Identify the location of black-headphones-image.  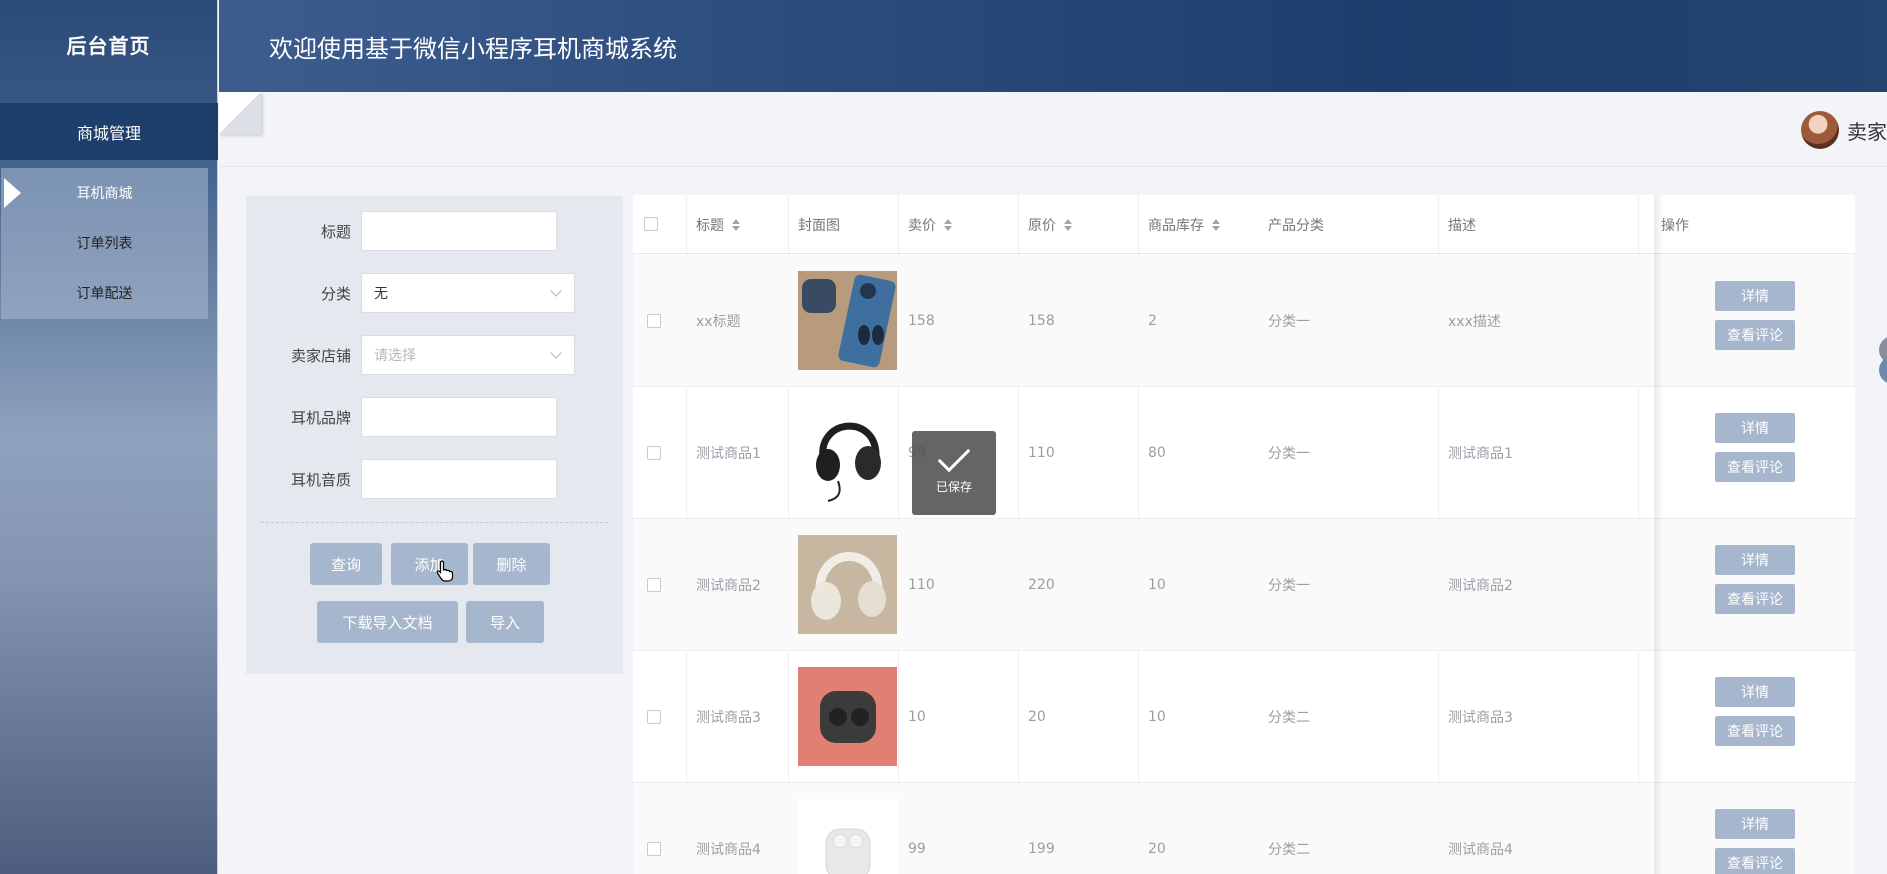
(847, 452).